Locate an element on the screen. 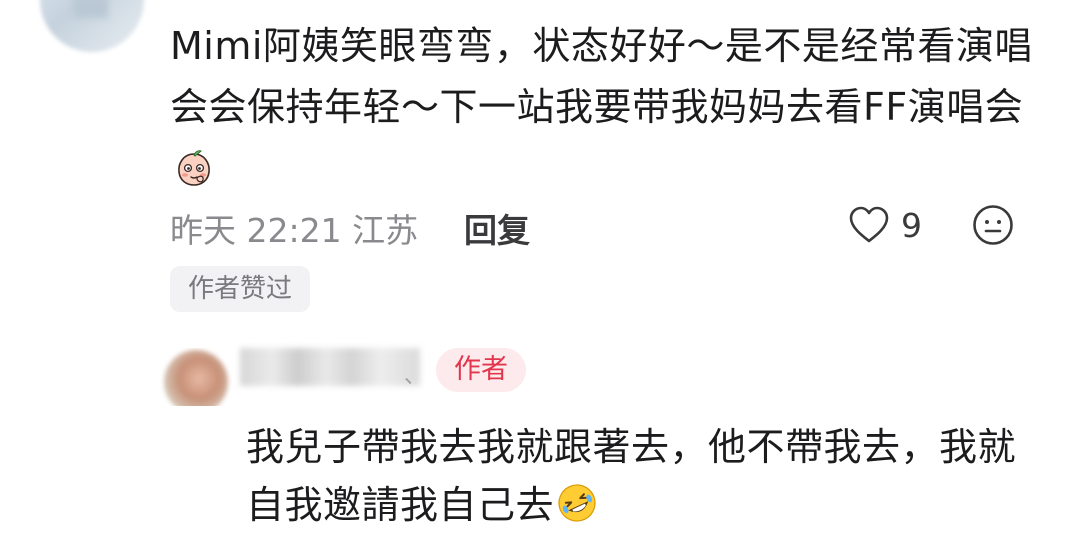  peach-shy-emoji-icon is located at coordinates (194, 168).